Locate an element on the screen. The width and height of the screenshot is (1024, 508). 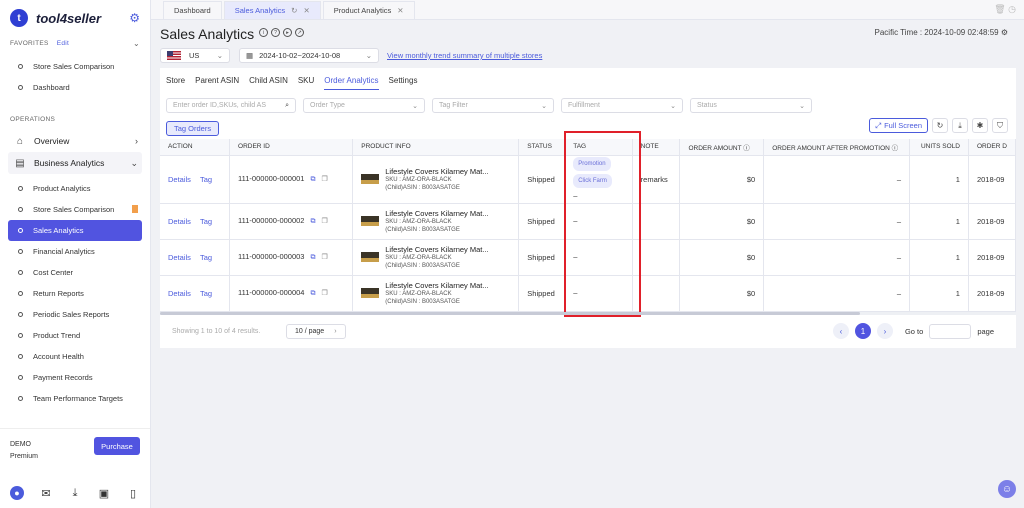
info-icon: i is located at coordinates (263, 32).